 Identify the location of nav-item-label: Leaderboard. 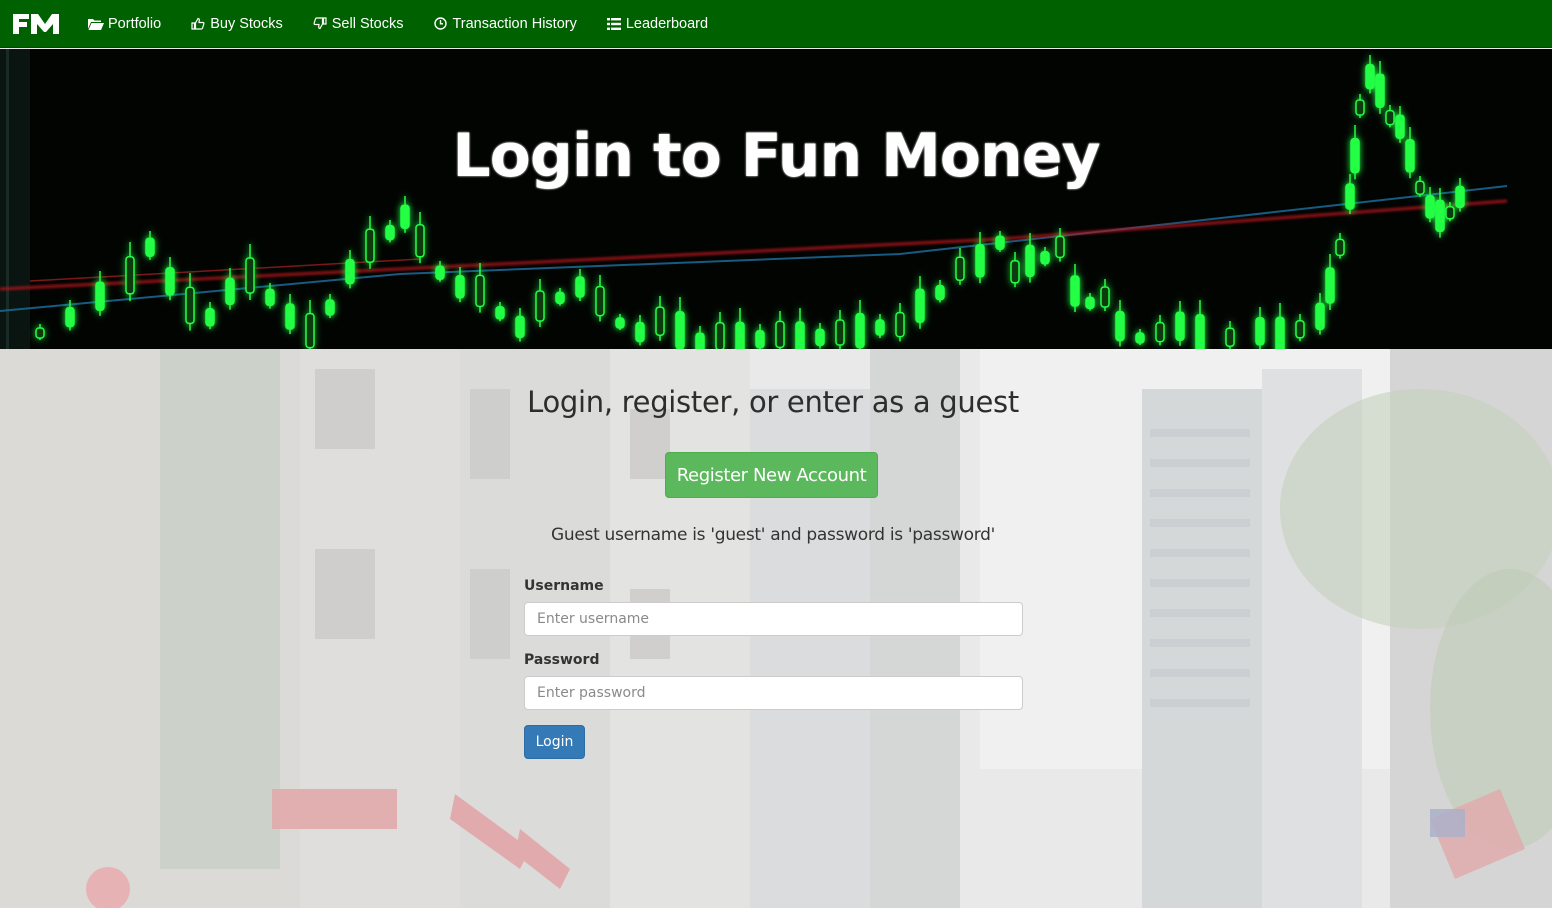
(667, 23).